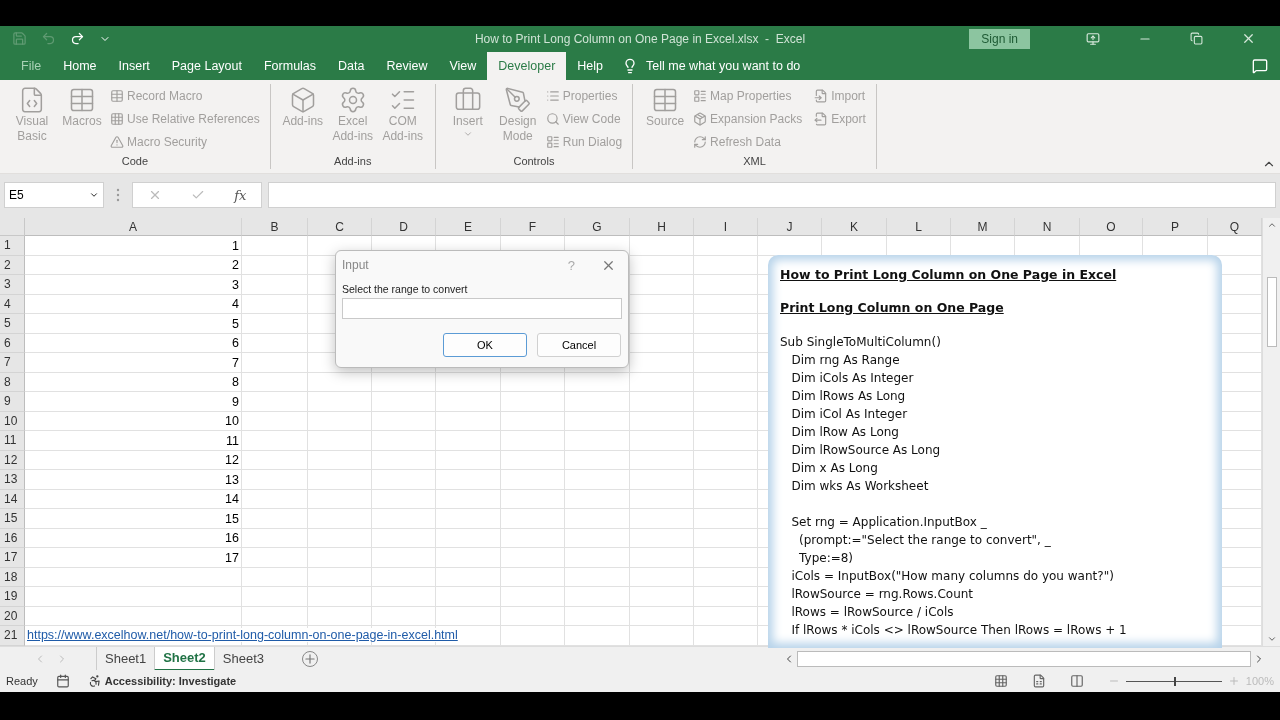 The width and height of the screenshot is (1280, 720). Describe the element at coordinates (1271, 432) in the screenshot. I see `vertical-scrollbar` at that location.